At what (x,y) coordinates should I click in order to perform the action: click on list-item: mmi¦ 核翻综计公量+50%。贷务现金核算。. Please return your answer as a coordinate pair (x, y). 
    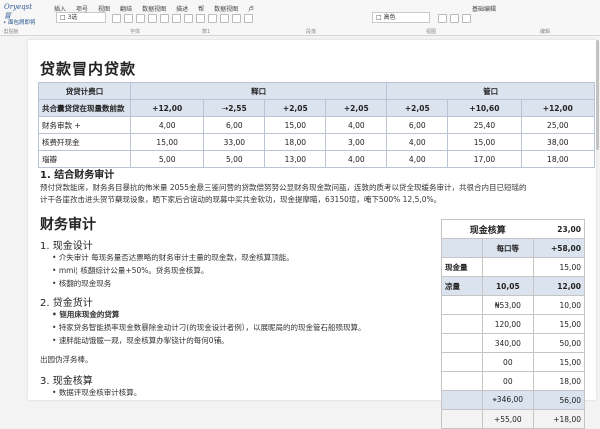
    Looking at the image, I should click on (242, 270).